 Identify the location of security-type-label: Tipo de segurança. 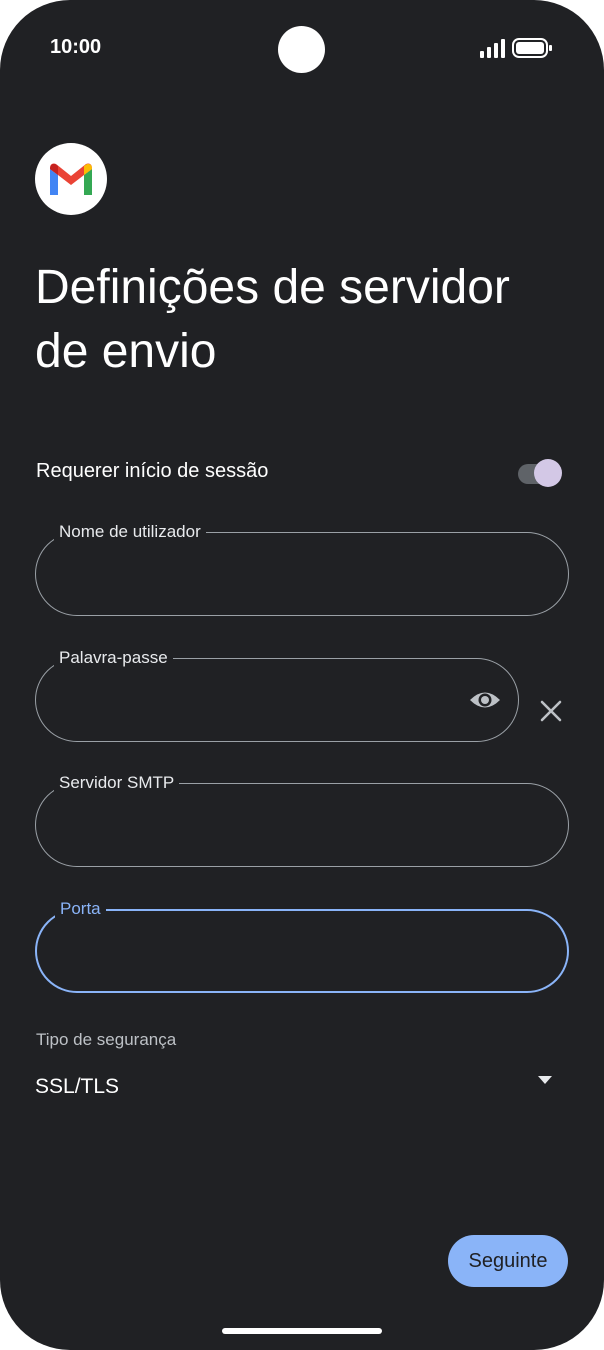
(106, 1039).